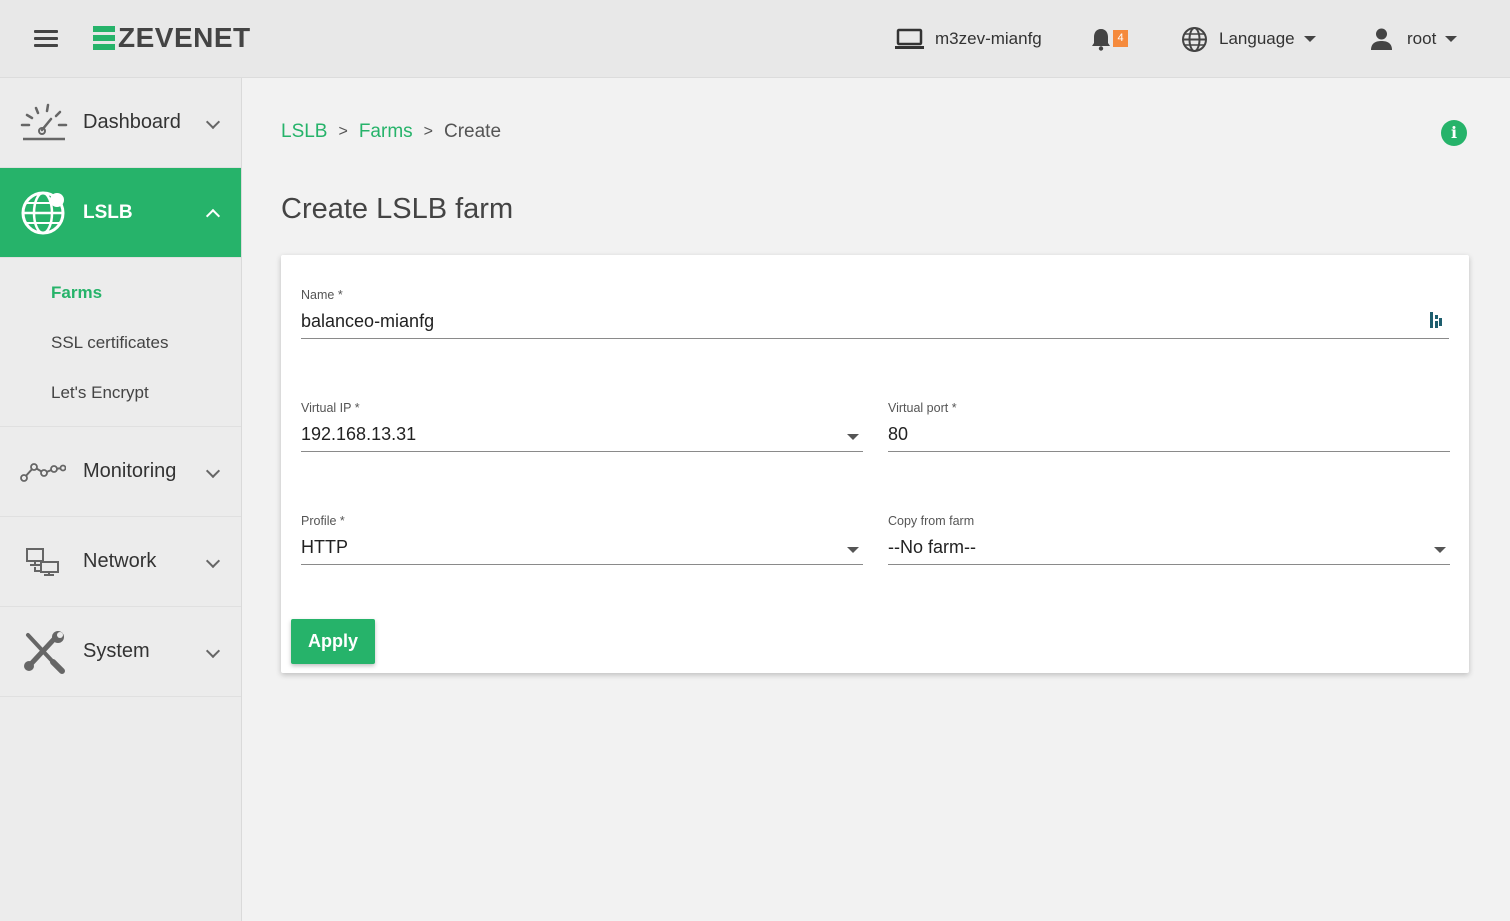 Image resolution: width=1510 pixels, height=921 pixels. I want to click on virtual-port-label: Virtual port *, so click(922, 408).